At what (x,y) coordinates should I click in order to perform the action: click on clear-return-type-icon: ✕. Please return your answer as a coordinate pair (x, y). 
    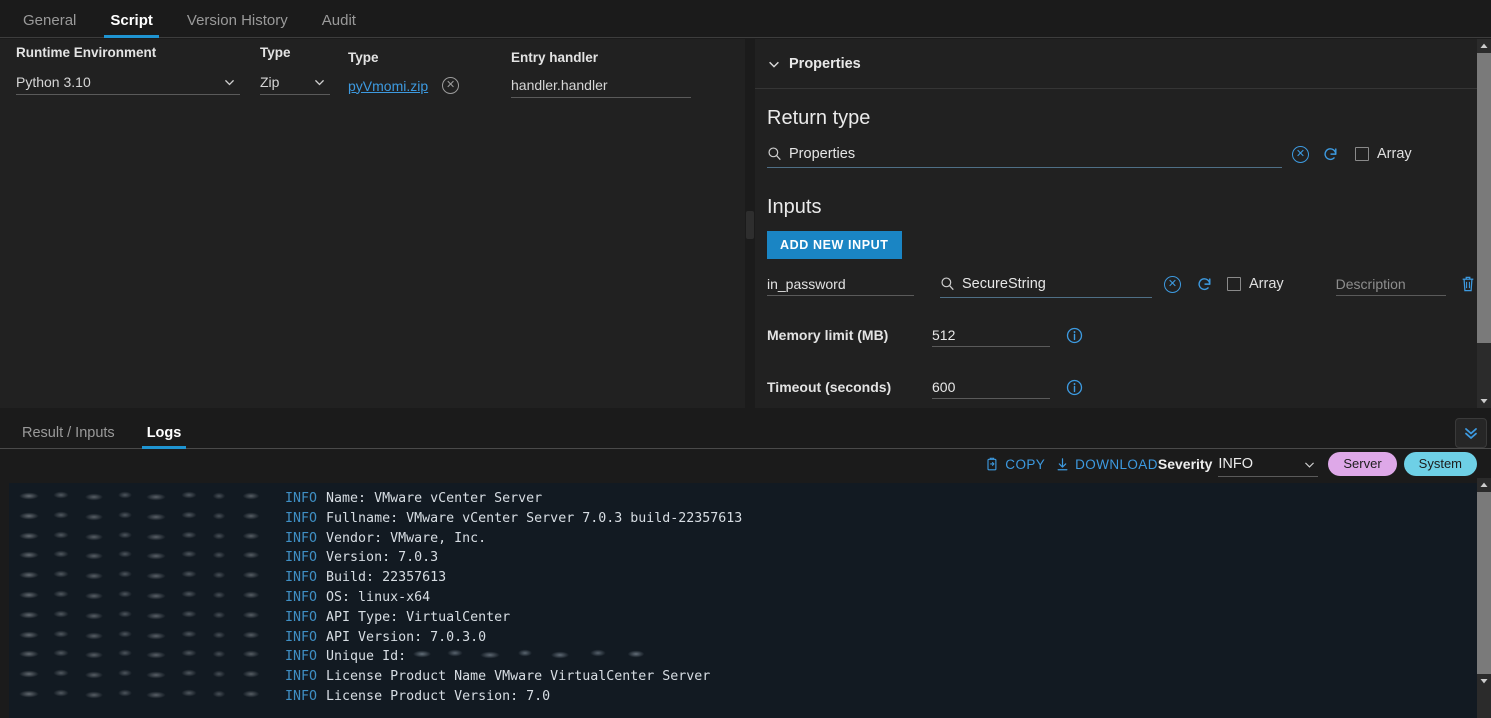
    Looking at the image, I should click on (1300, 154).